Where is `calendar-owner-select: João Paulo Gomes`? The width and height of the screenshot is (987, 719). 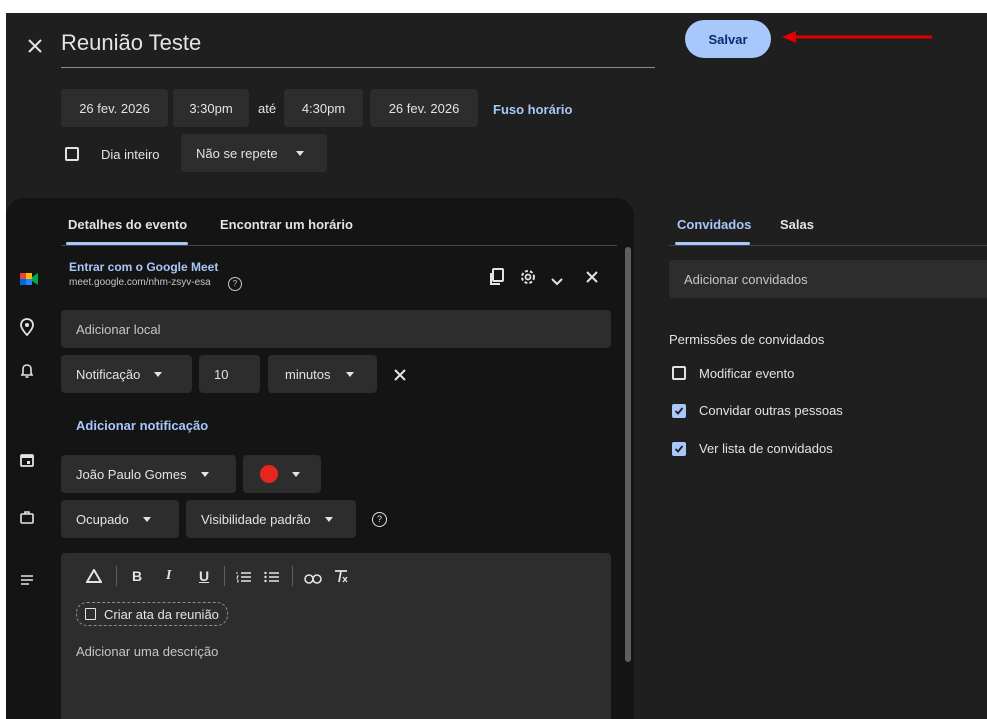 calendar-owner-select: João Paulo Gomes is located at coordinates (148, 474).